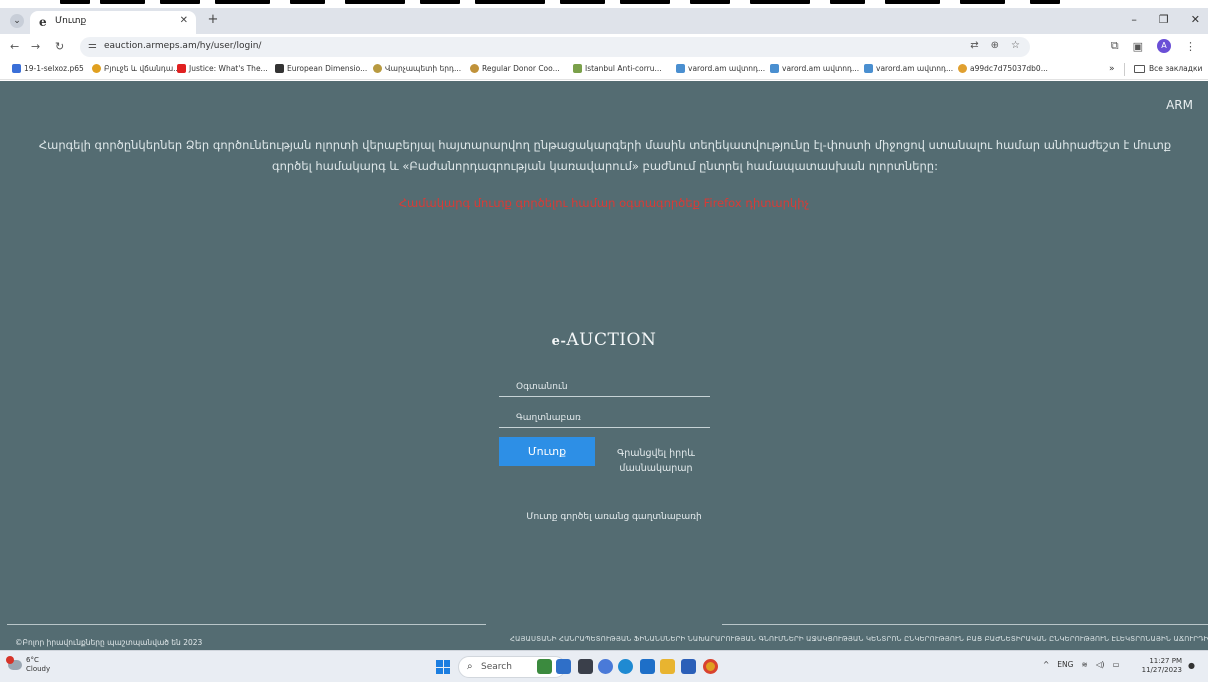  Describe the element at coordinates (1134, 19) in the screenshot. I see `minimize-icon: –` at that location.